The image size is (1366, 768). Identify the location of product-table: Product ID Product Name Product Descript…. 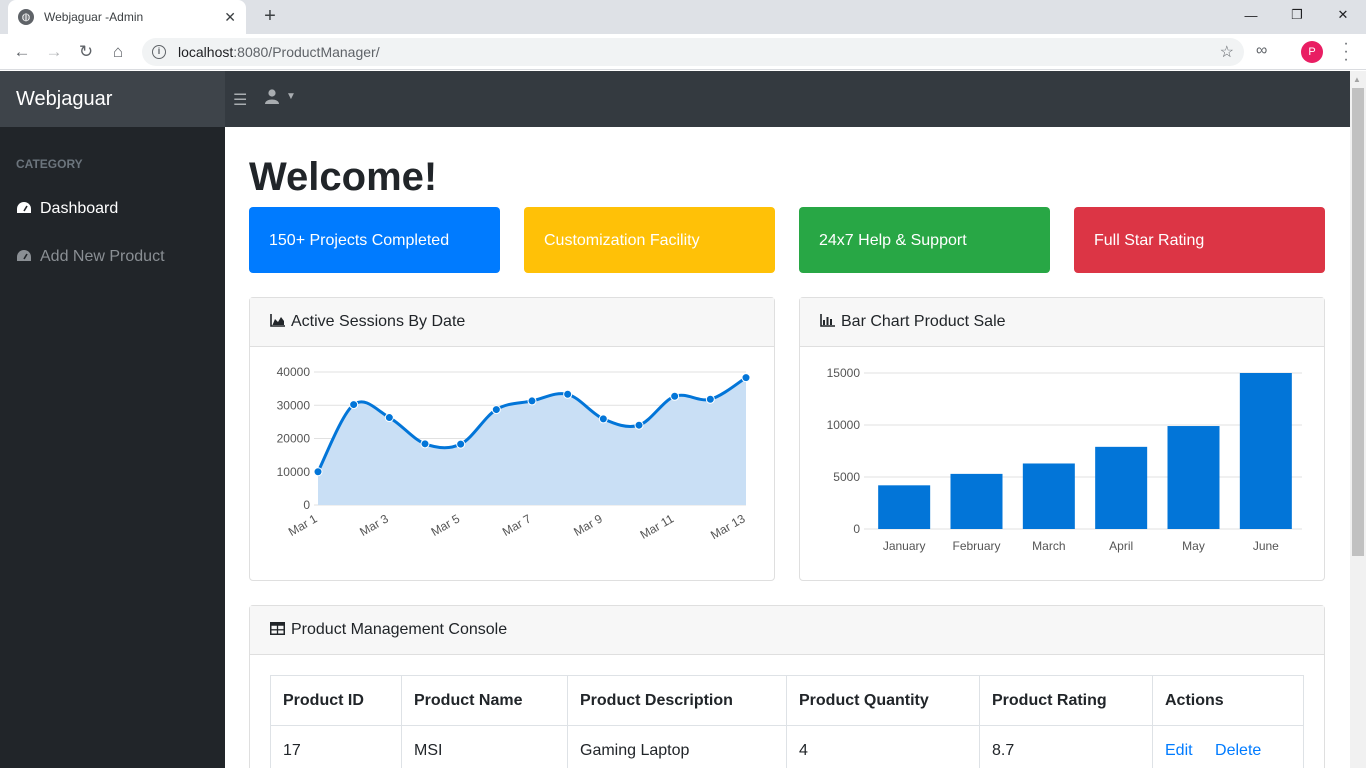
(787, 721).